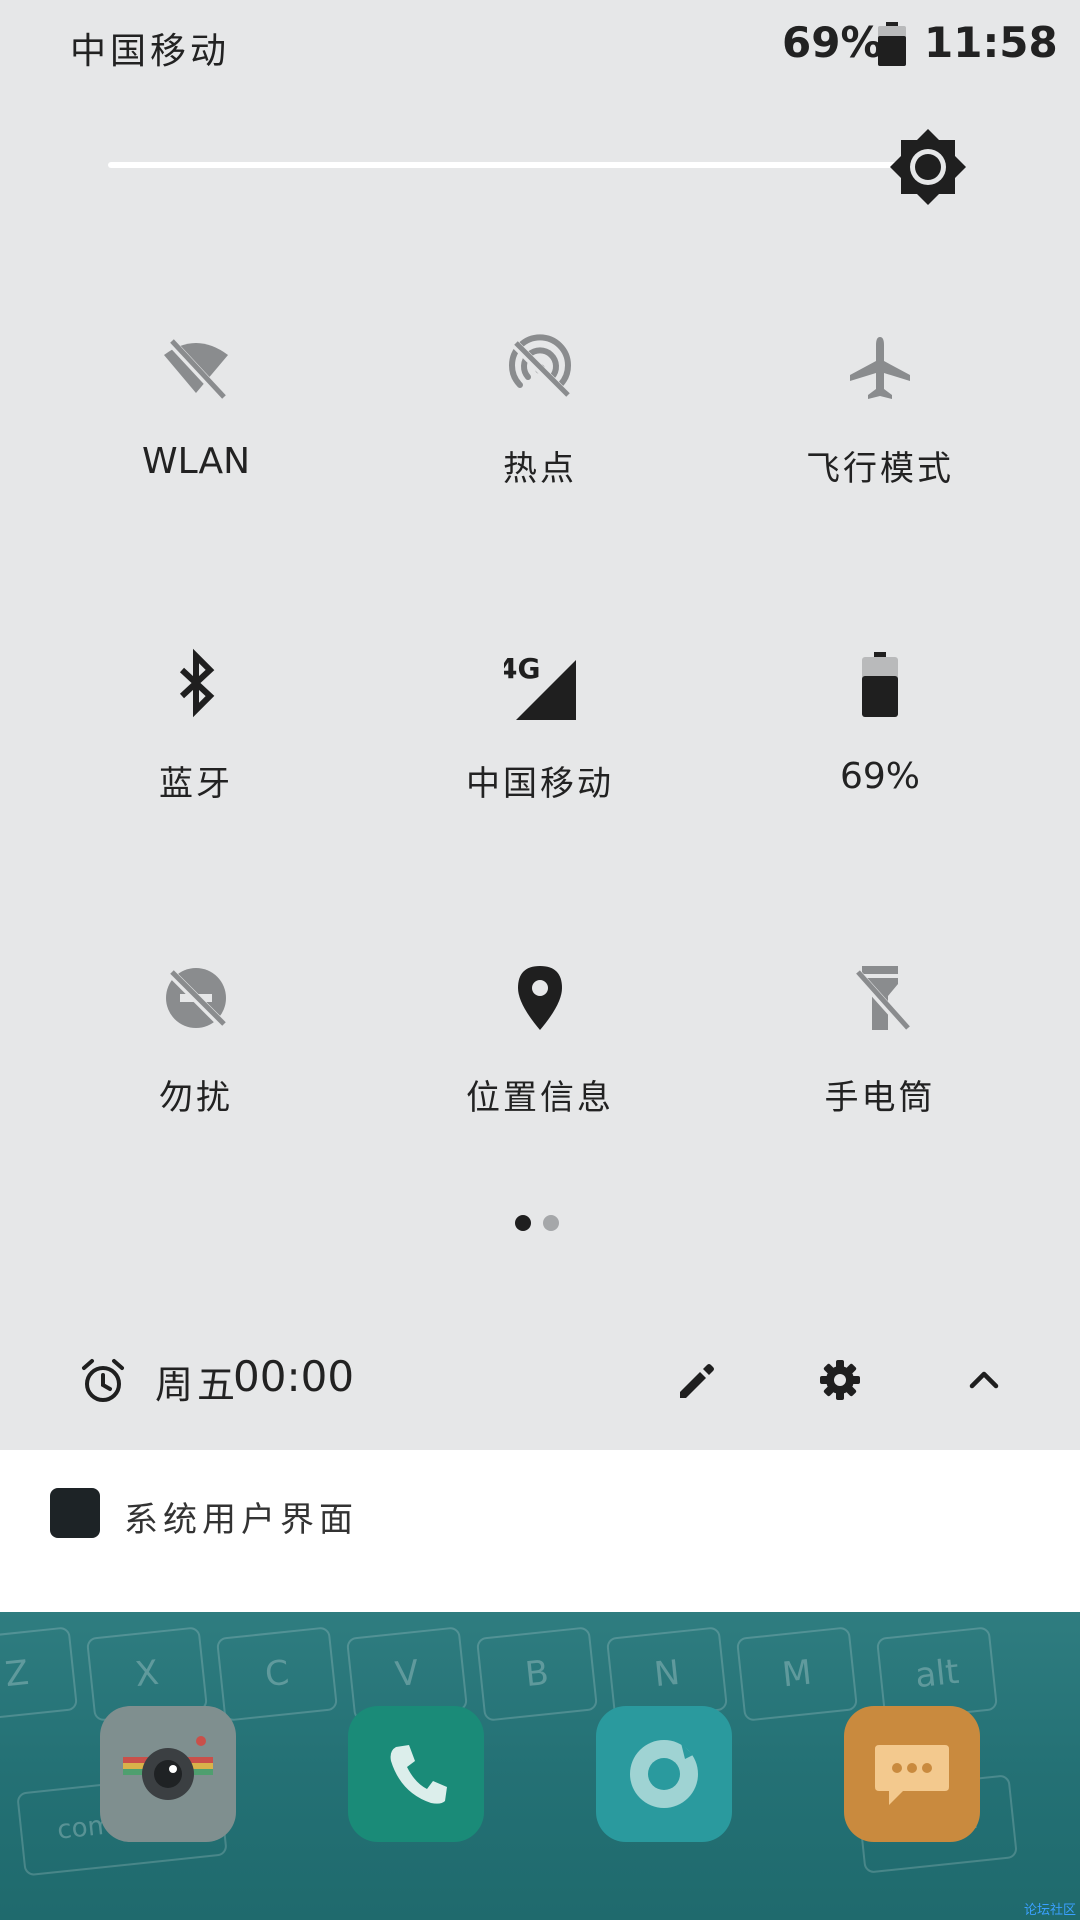 The image size is (1080, 1920). What do you see at coordinates (196, 461) in the screenshot?
I see `tile-label: WLAN` at bounding box center [196, 461].